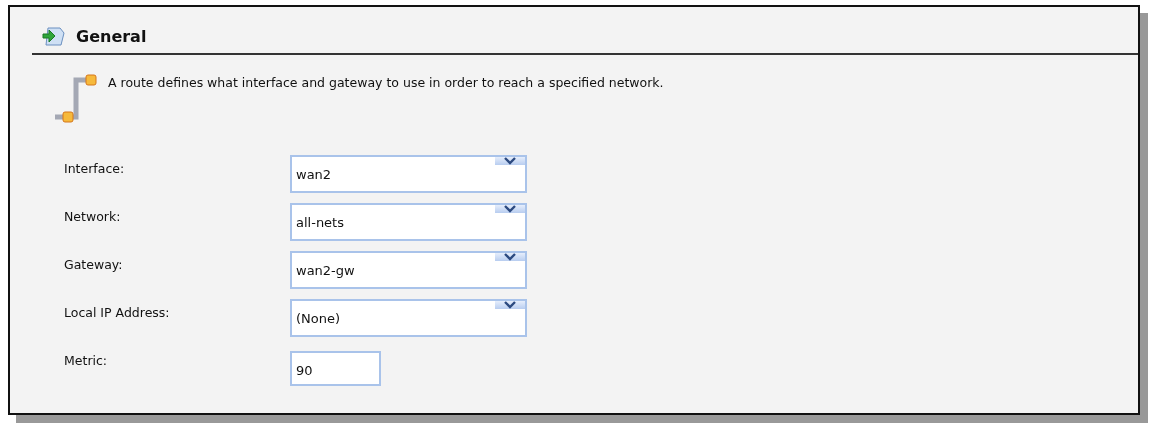 The height and width of the screenshot is (428, 1149). Describe the element at coordinates (117, 312) in the screenshot. I see `field-label: Local IP Address:` at that location.